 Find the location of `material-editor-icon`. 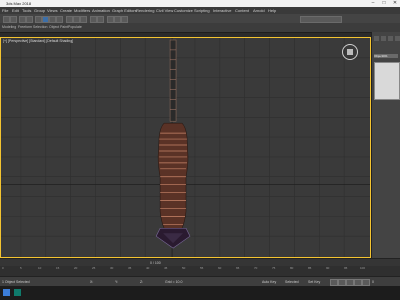

material-editor-icon is located at coordinates (110, 19).